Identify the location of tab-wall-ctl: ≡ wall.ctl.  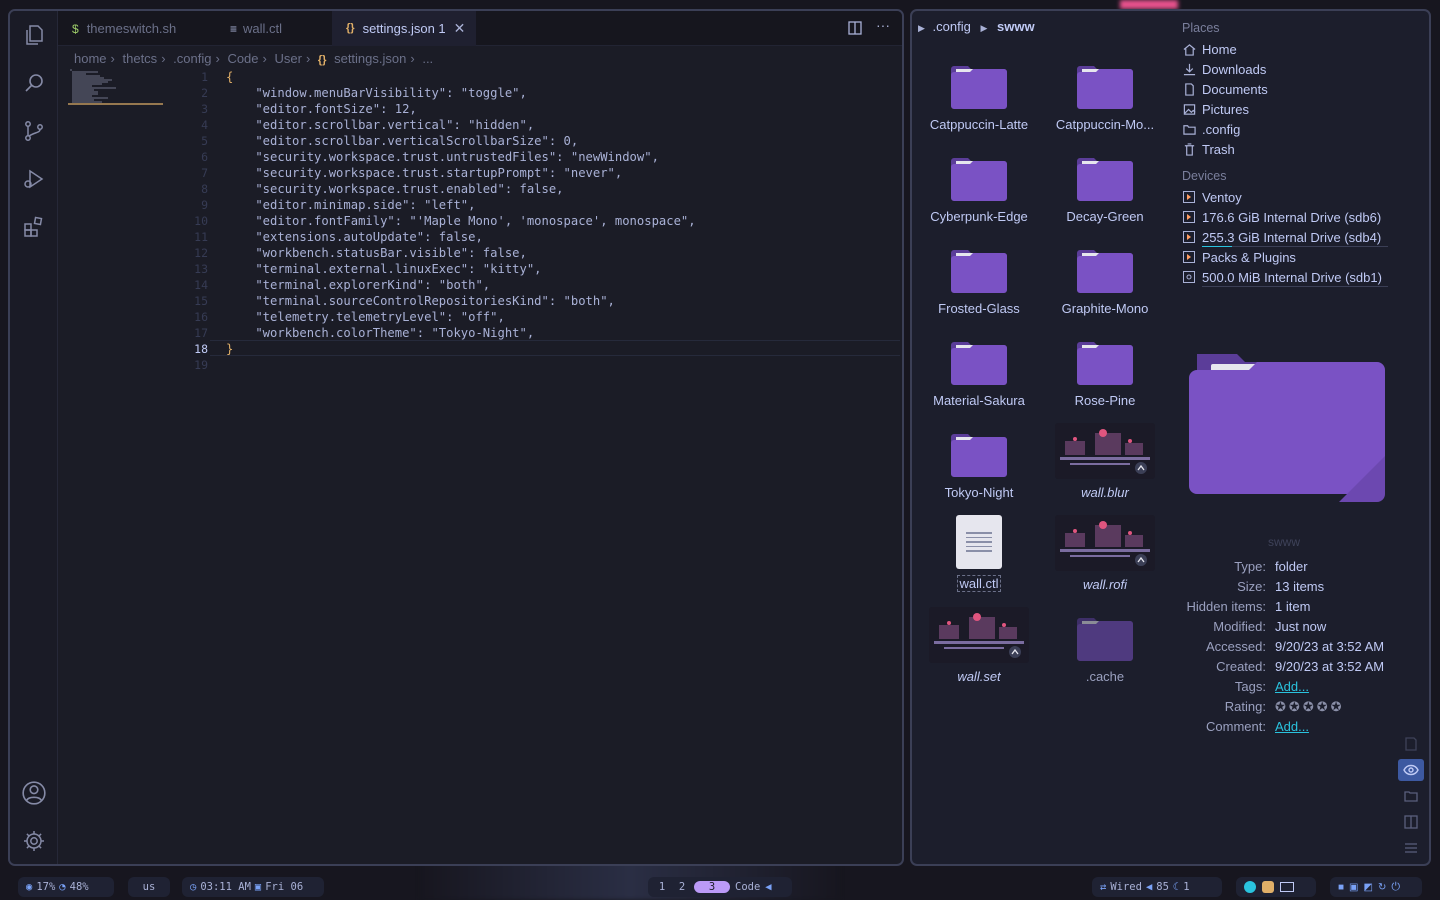
(277, 28).